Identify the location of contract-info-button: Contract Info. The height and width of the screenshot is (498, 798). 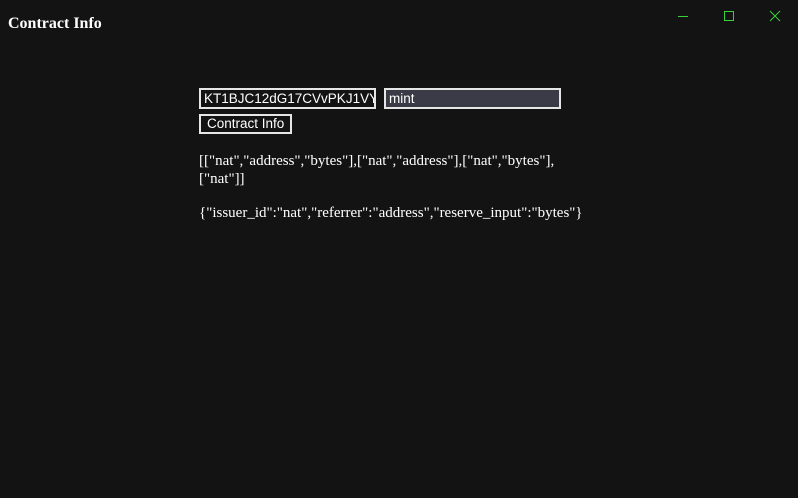
(246, 124).